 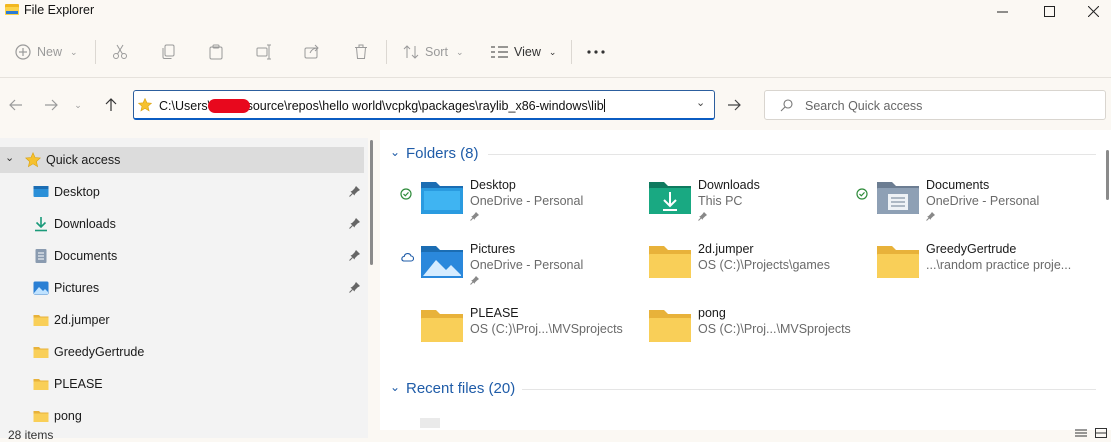 What do you see at coordinates (371, 202) in the screenshot?
I see `sidebar-scrollbar` at bounding box center [371, 202].